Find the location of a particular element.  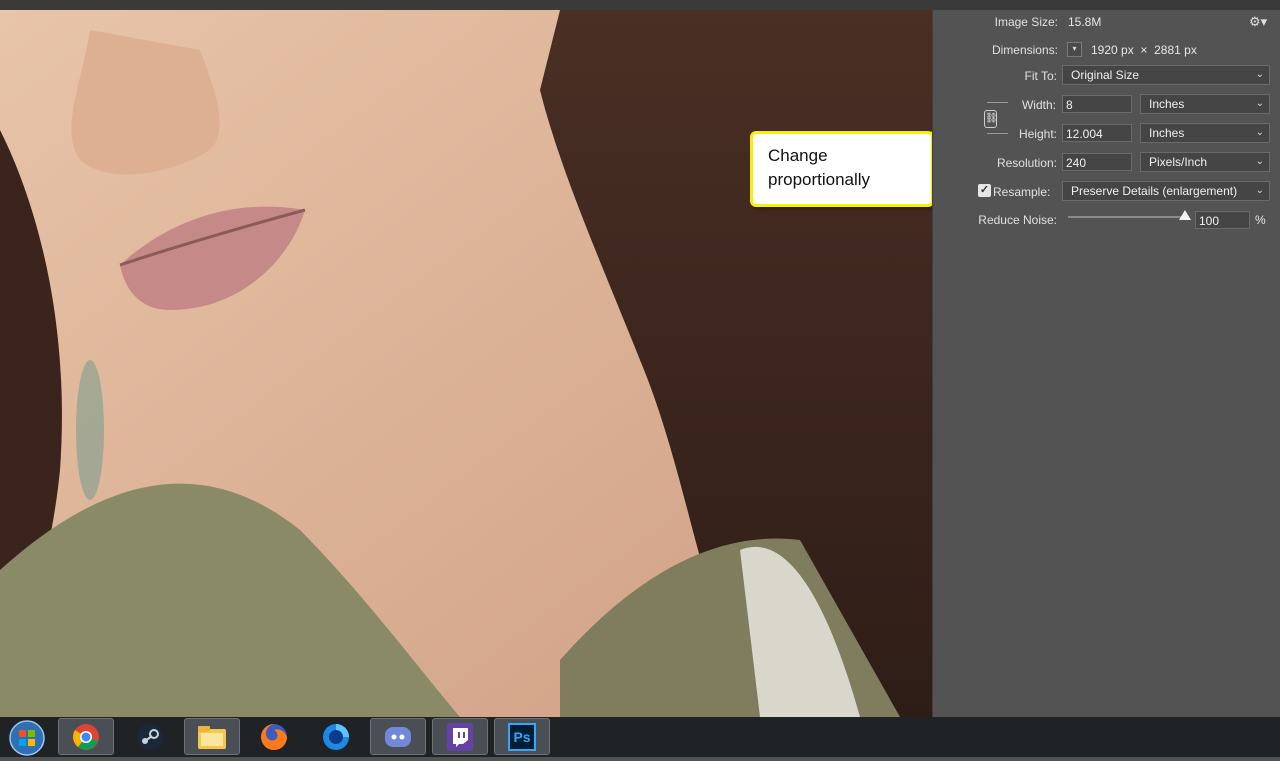

image-size-value: 15.8M is located at coordinates (1085, 22).